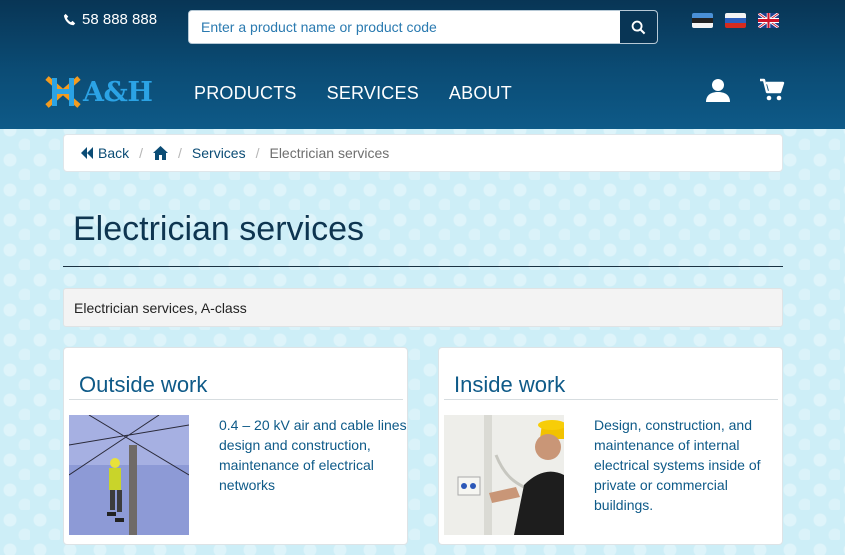 This screenshot has height=555, width=845. What do you see at coordinates (120, 19) in the screenshot?
I see `phone-number: 58 888 888` at bounding box center [120, 19].